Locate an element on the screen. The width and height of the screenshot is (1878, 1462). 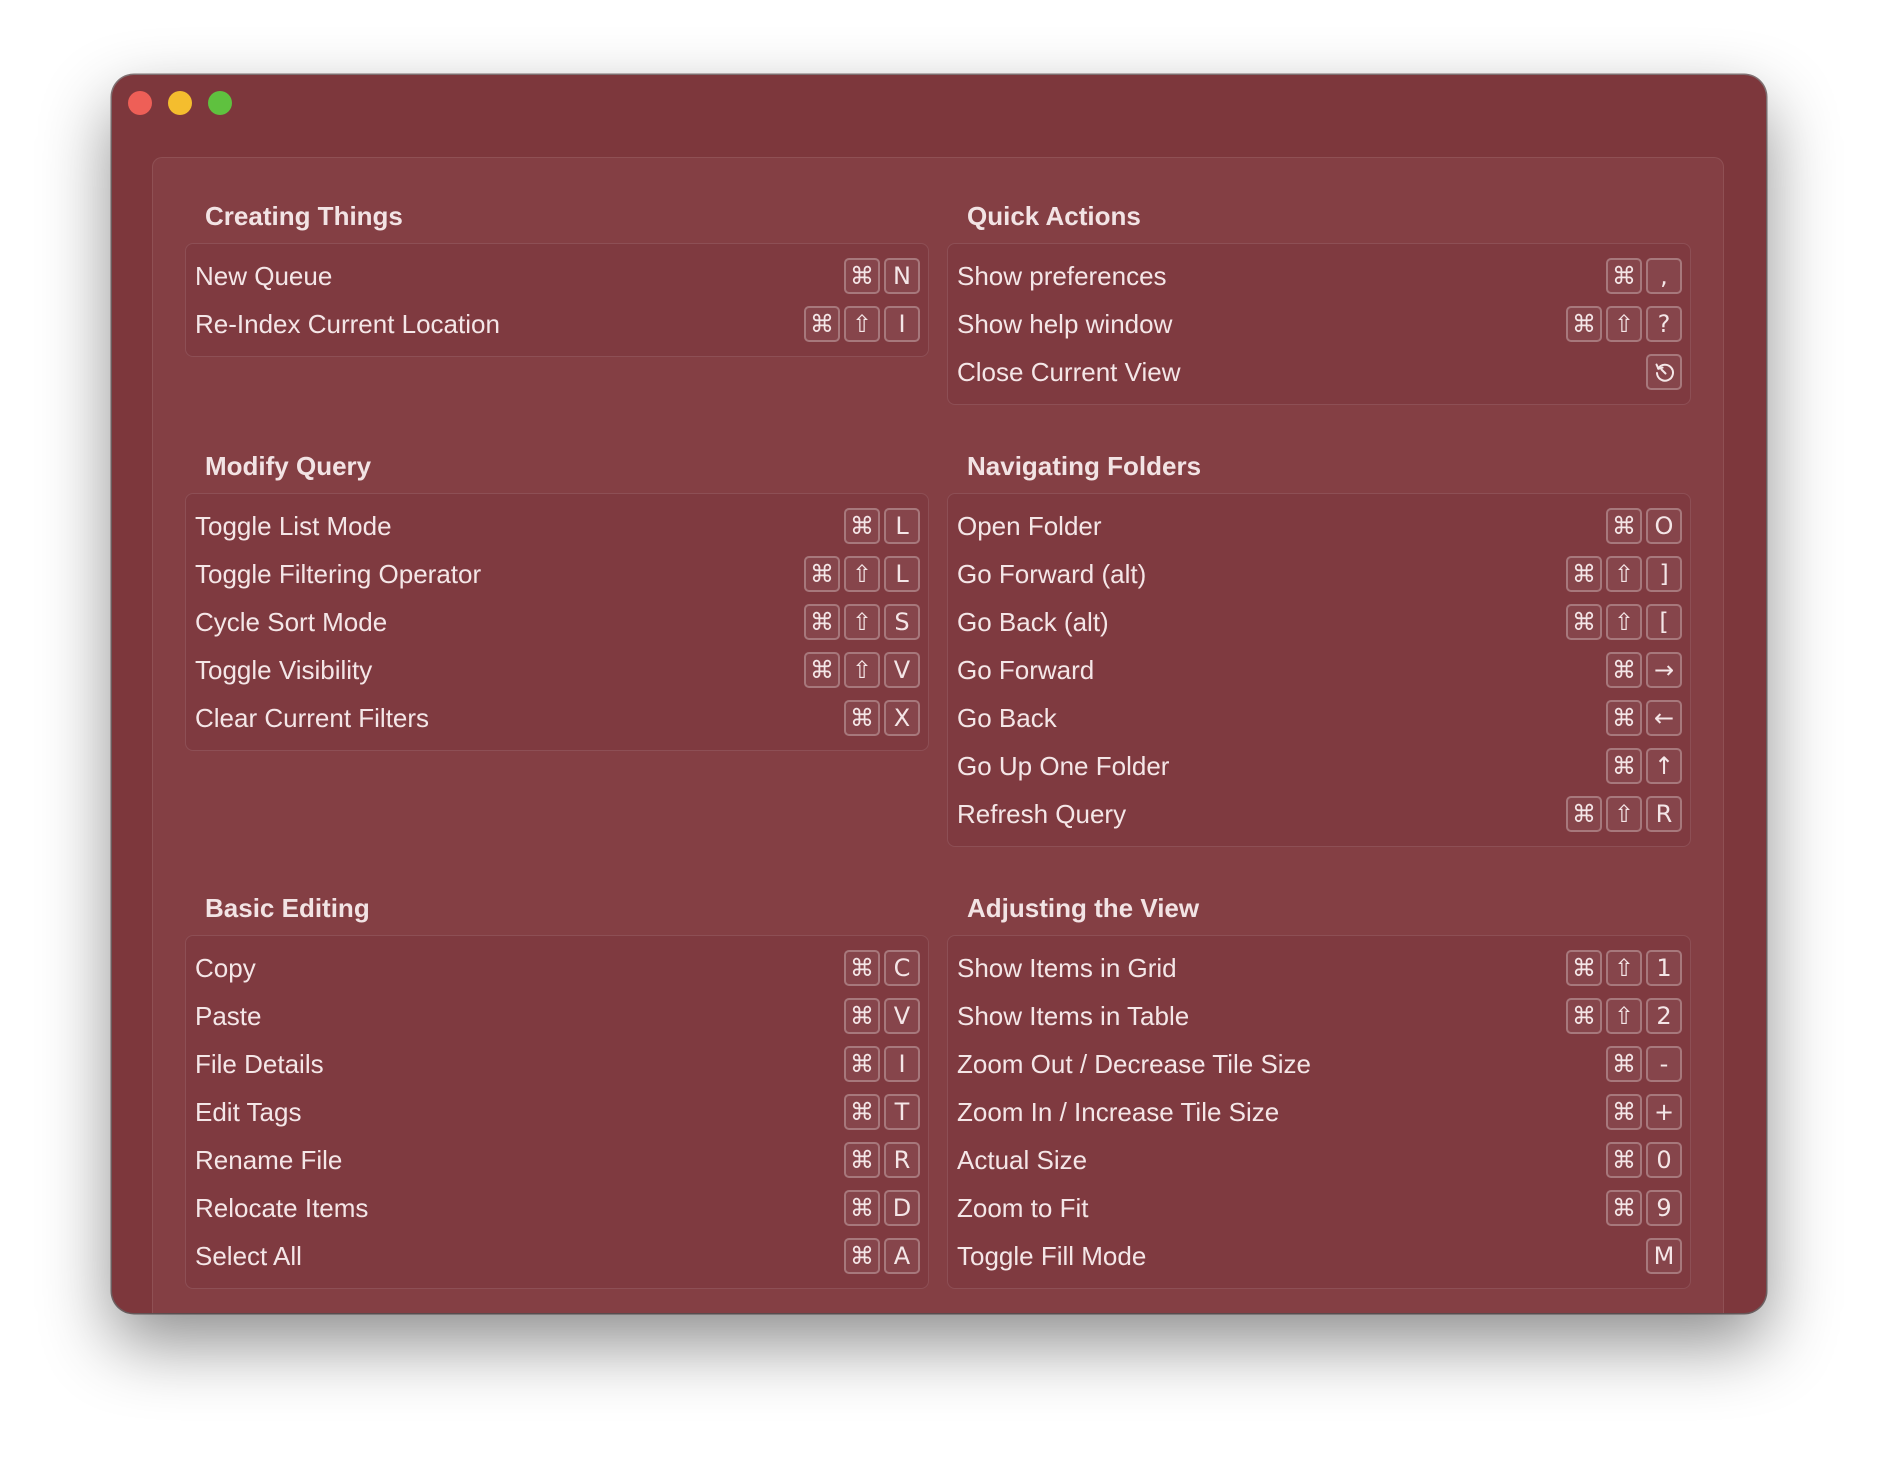
shortcut-label: Open Folder is located at coordinates (1029, 525).